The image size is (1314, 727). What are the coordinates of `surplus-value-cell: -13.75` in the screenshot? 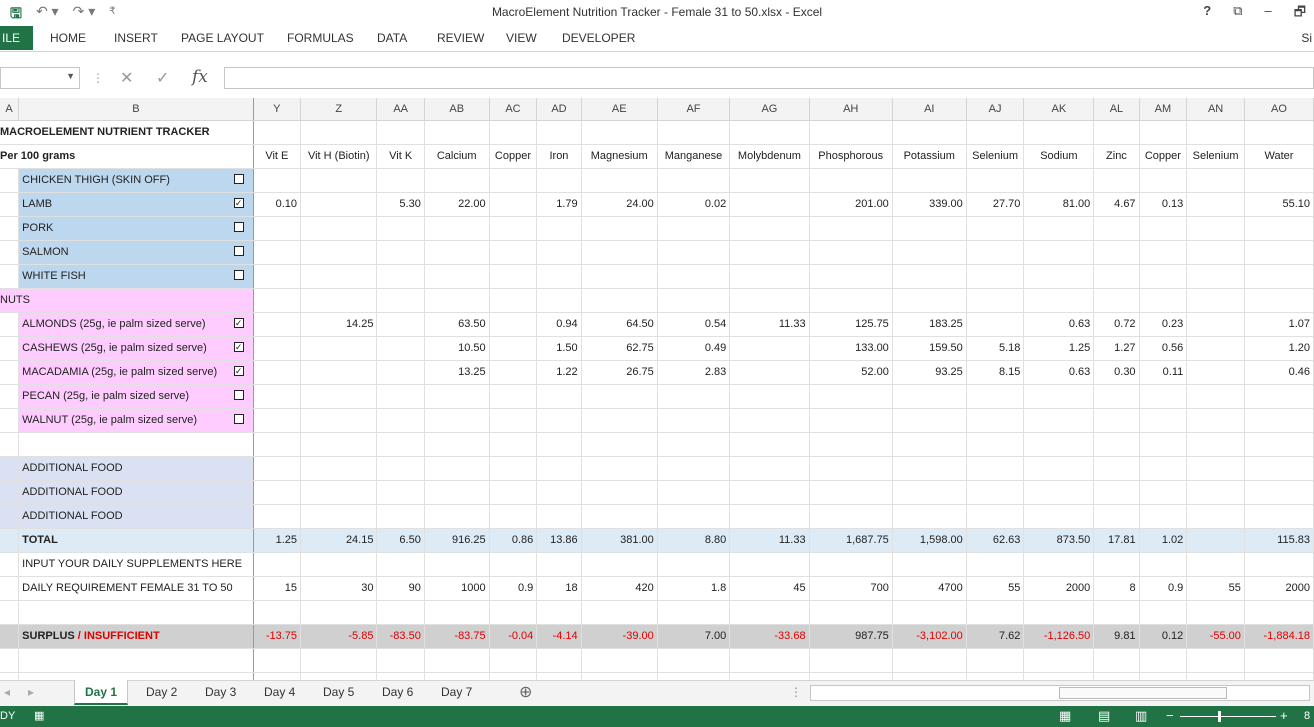 It's located at (277, 636).